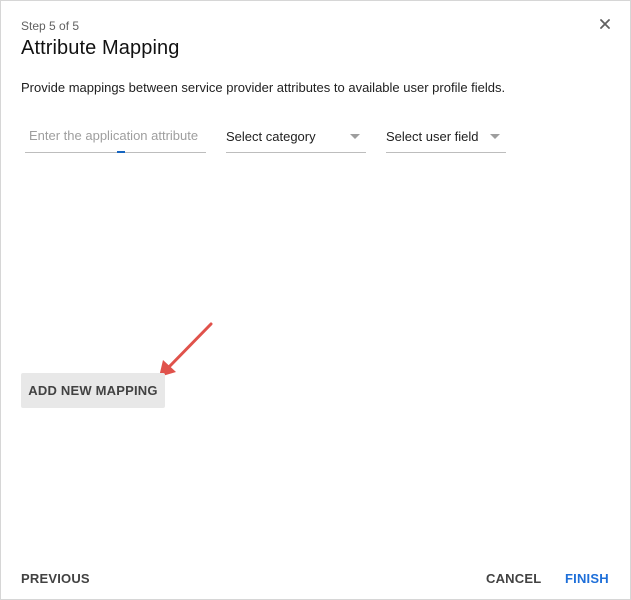 This screenshot has height=600, width=631. Describe the element at coordinates (100, 48) in the screenshot. I see `dialog-title: Attribute Mapping` at that location.